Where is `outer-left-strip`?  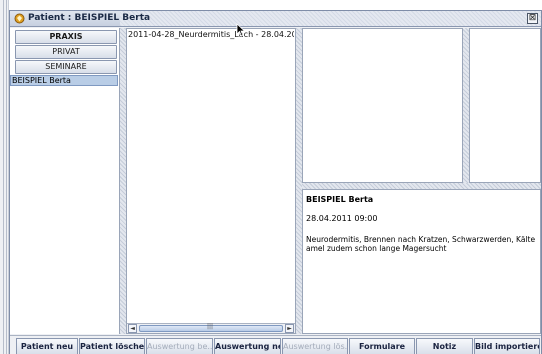 outer-left-strip is located at coordinates (4, 177).